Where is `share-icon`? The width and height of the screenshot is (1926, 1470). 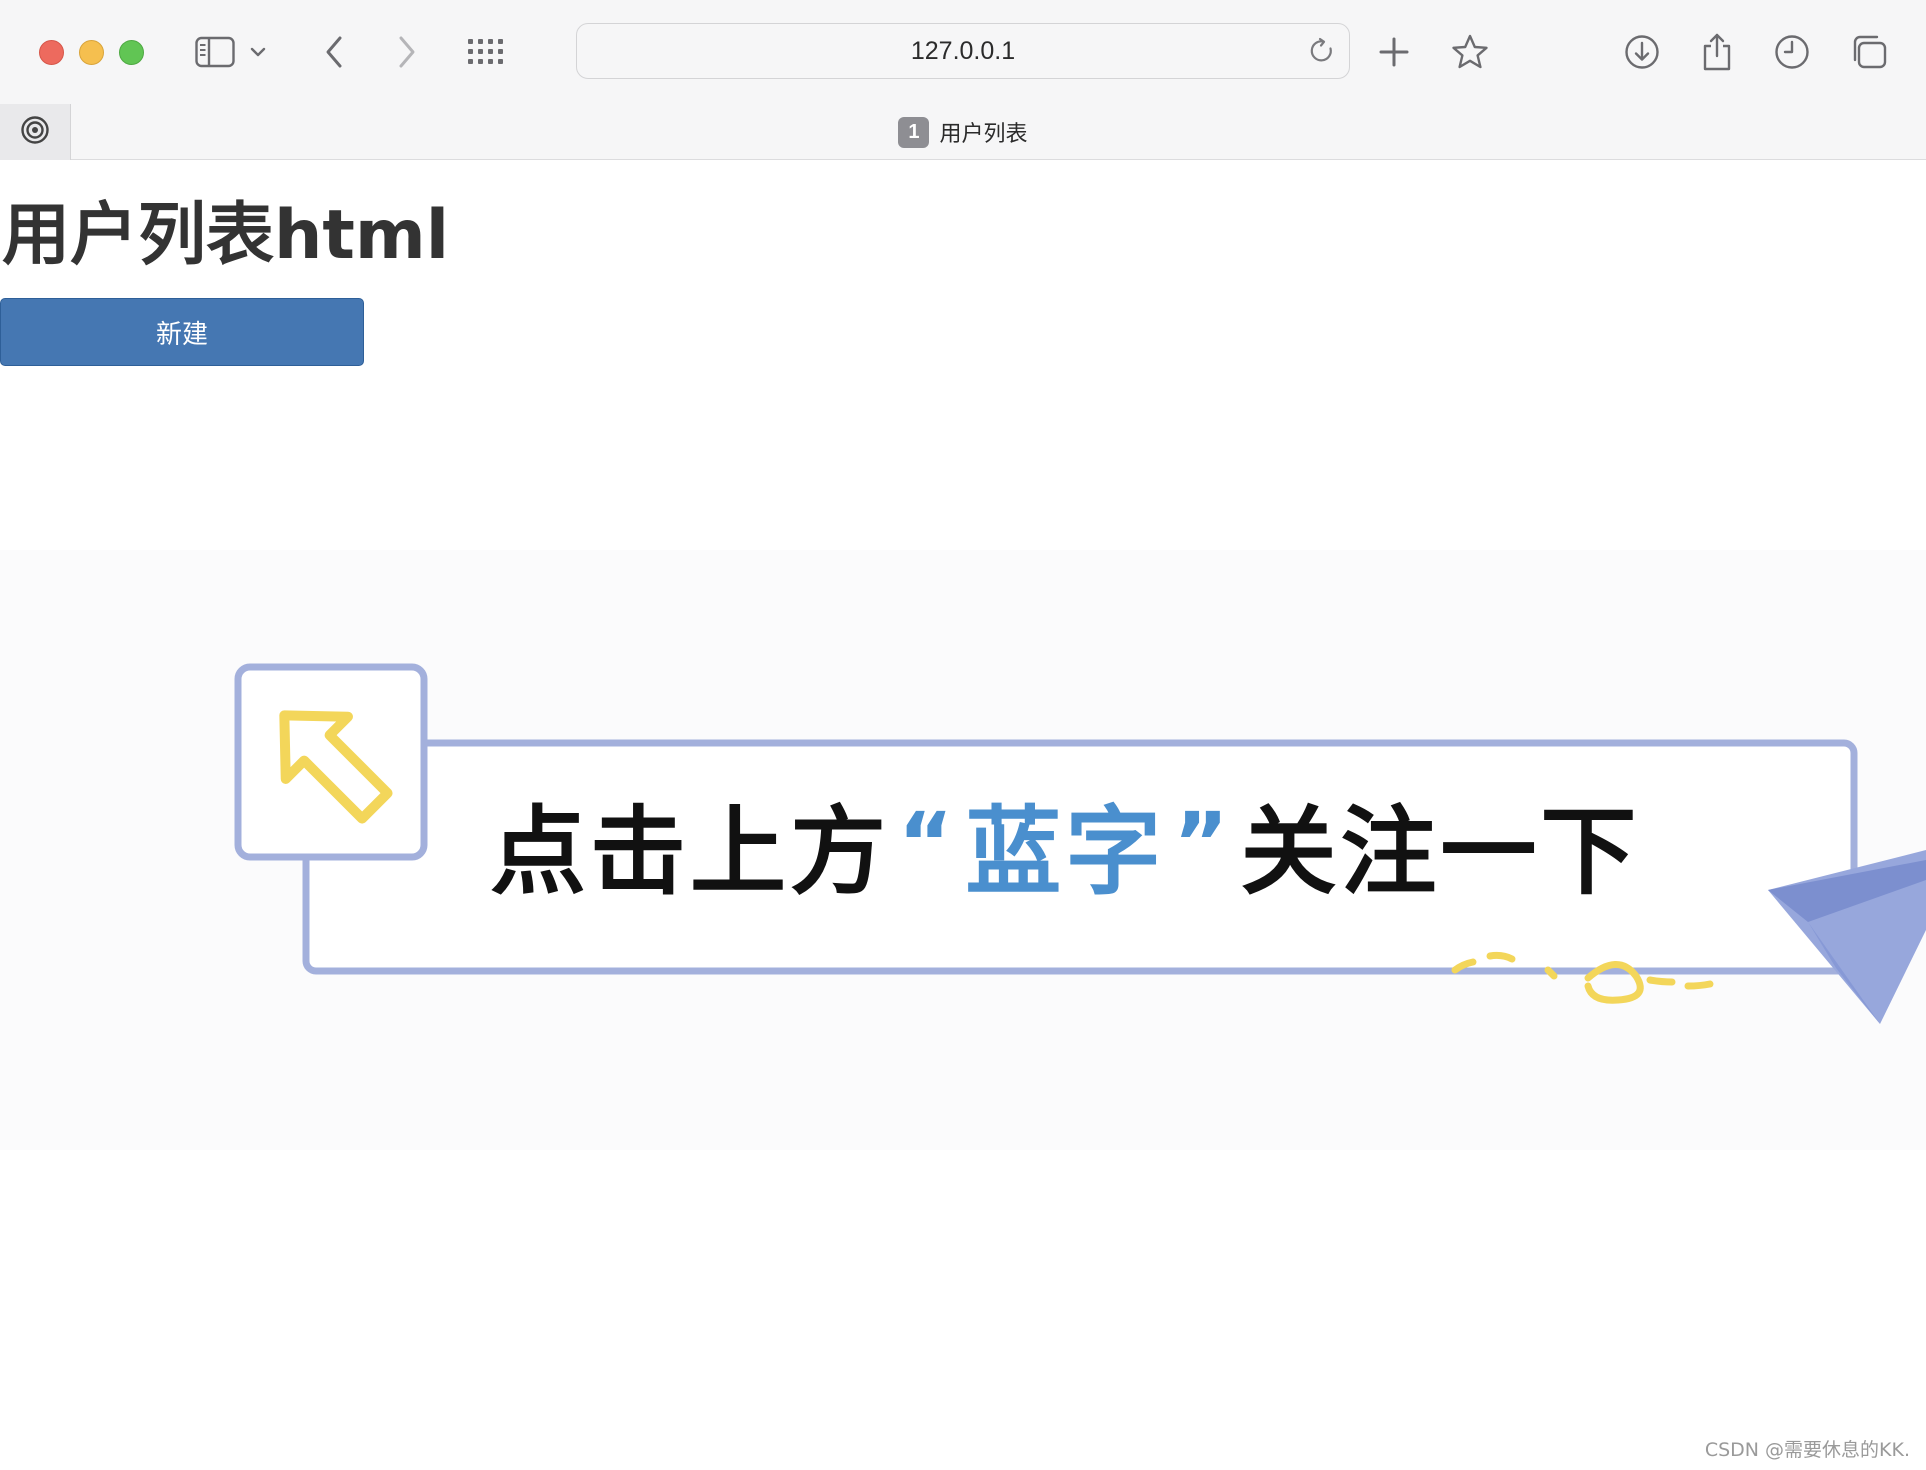
share-icon is located at coordinates (1717, 52).